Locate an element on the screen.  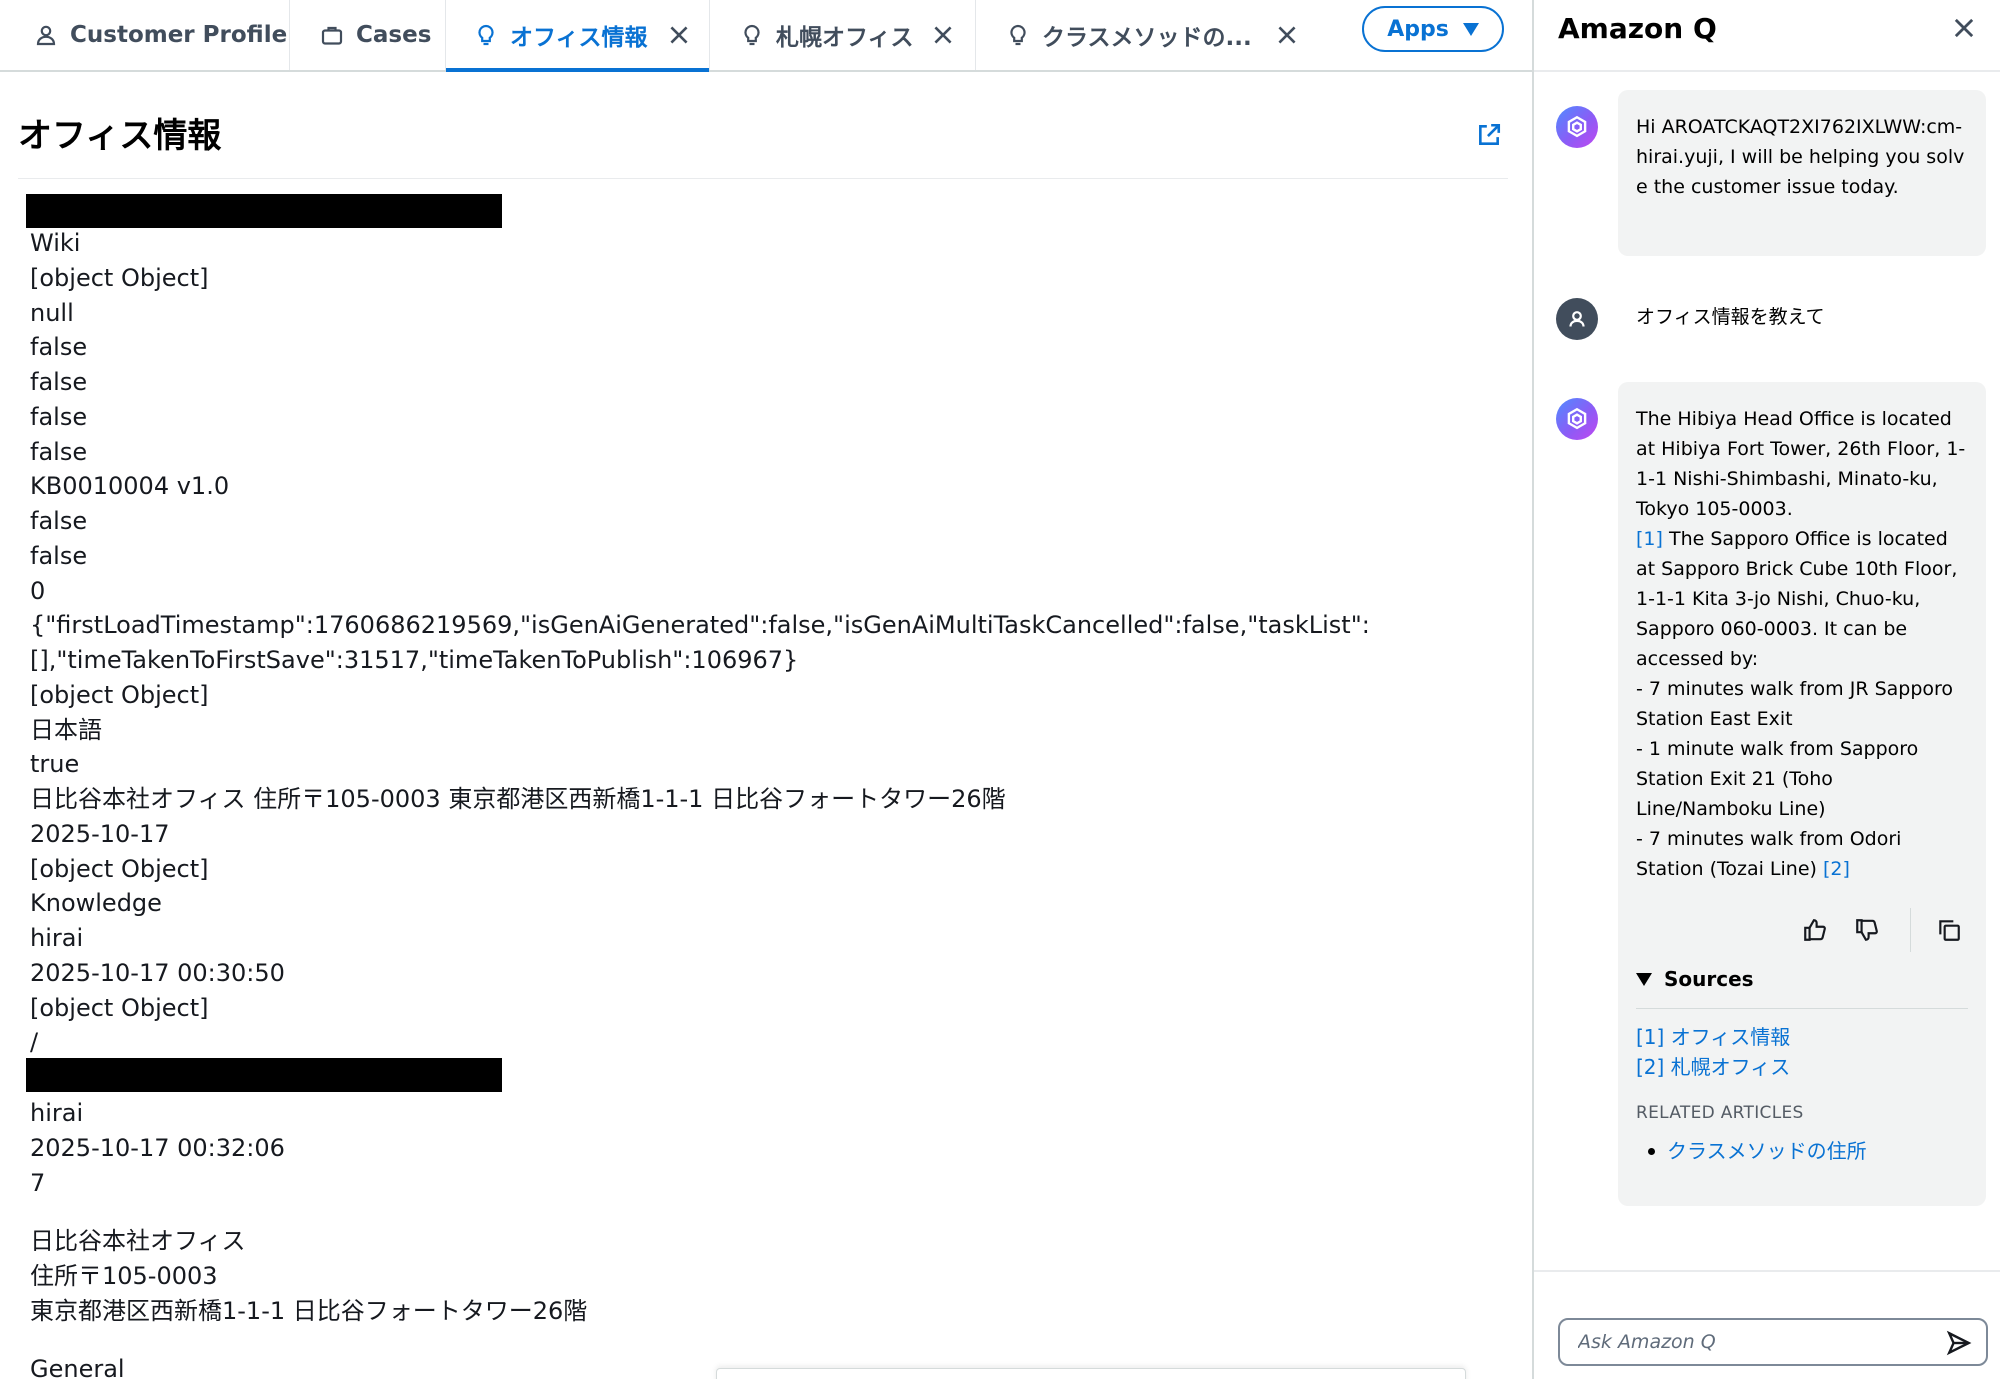
citation-link-1: [1] is located at coordinates (1649, 539).